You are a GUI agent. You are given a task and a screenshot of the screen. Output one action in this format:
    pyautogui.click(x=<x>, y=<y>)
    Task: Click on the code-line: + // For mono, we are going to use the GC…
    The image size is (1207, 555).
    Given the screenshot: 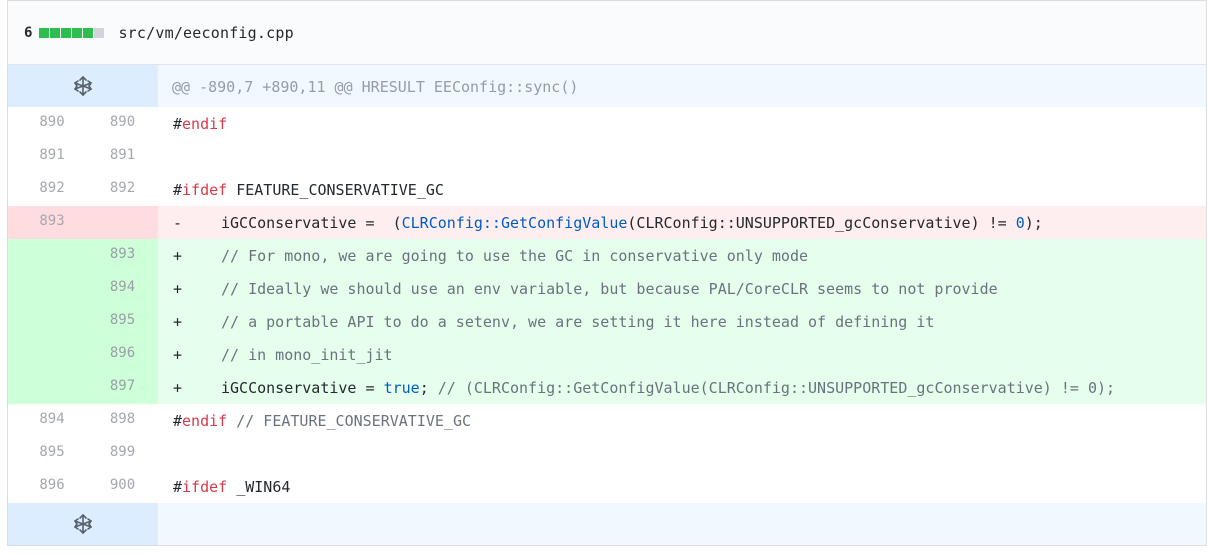 What is the action you would take?
    pyautogui.click(x=682, y=255)
    